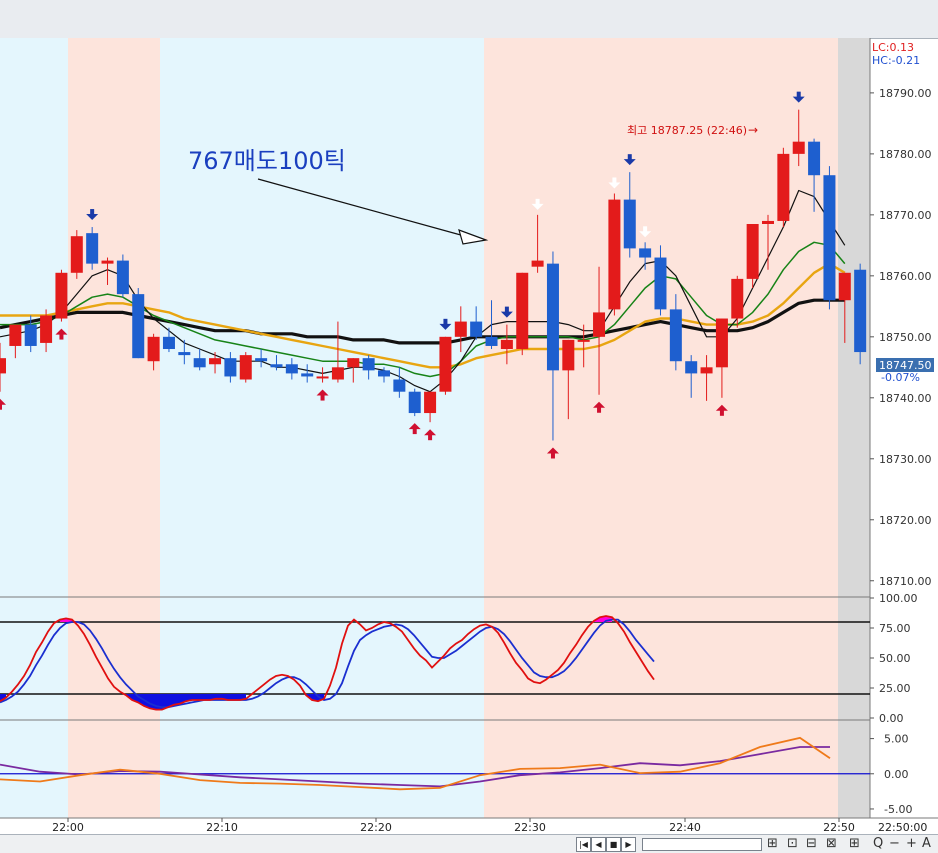 Image resolution: width=938 pixels, height=853 pixels. What do you see at coordinates (894, 843) in the screenshot?
I see `minus-button: −` at bounding box center [894, 843].